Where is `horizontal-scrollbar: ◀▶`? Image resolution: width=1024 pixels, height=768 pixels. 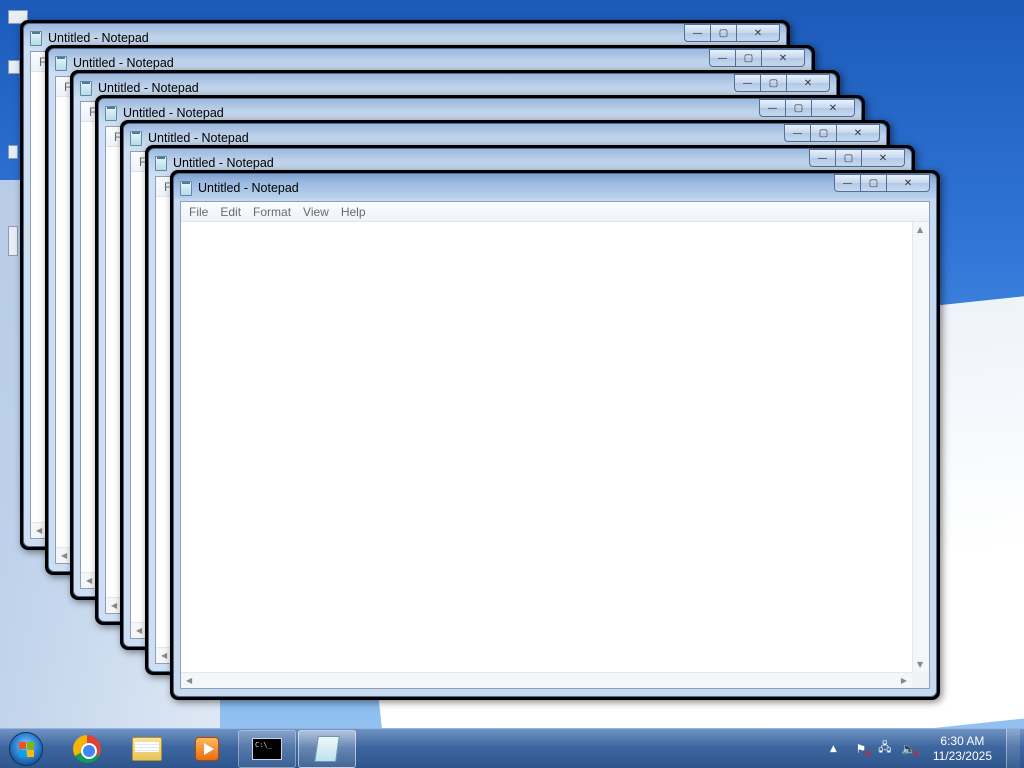 horizontal-scrollbar: ◀▶ is located at coordinates (546, 680).